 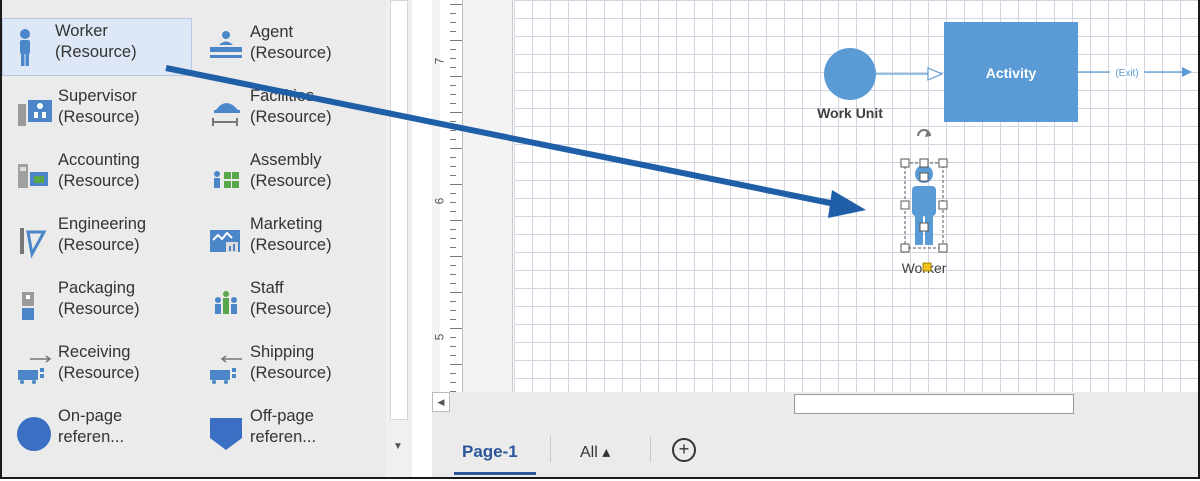 What do you see at coordinates (924, 133) in the screenshot?
I see `rotate-handle-icon` at bounding box center [924, 133].